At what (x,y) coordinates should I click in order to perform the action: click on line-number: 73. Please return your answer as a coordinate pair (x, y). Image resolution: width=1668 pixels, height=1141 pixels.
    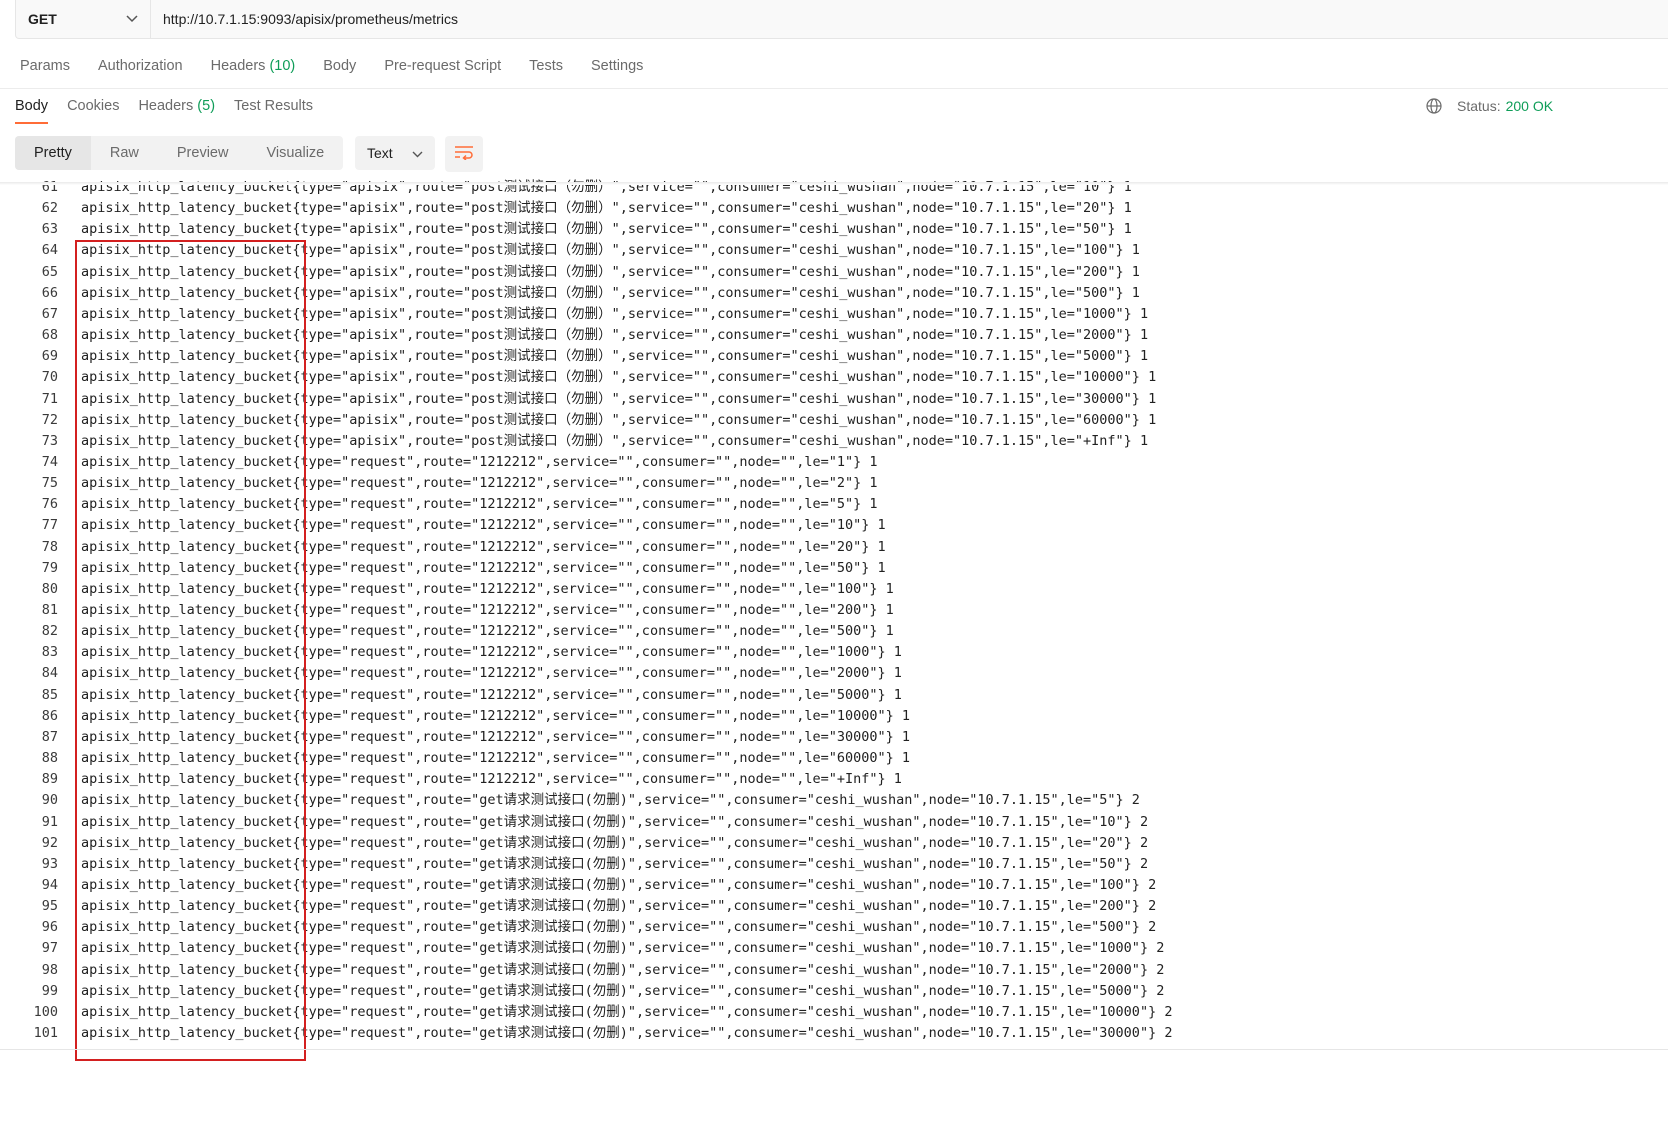
    Looking at the image, I should click on (49, 440).